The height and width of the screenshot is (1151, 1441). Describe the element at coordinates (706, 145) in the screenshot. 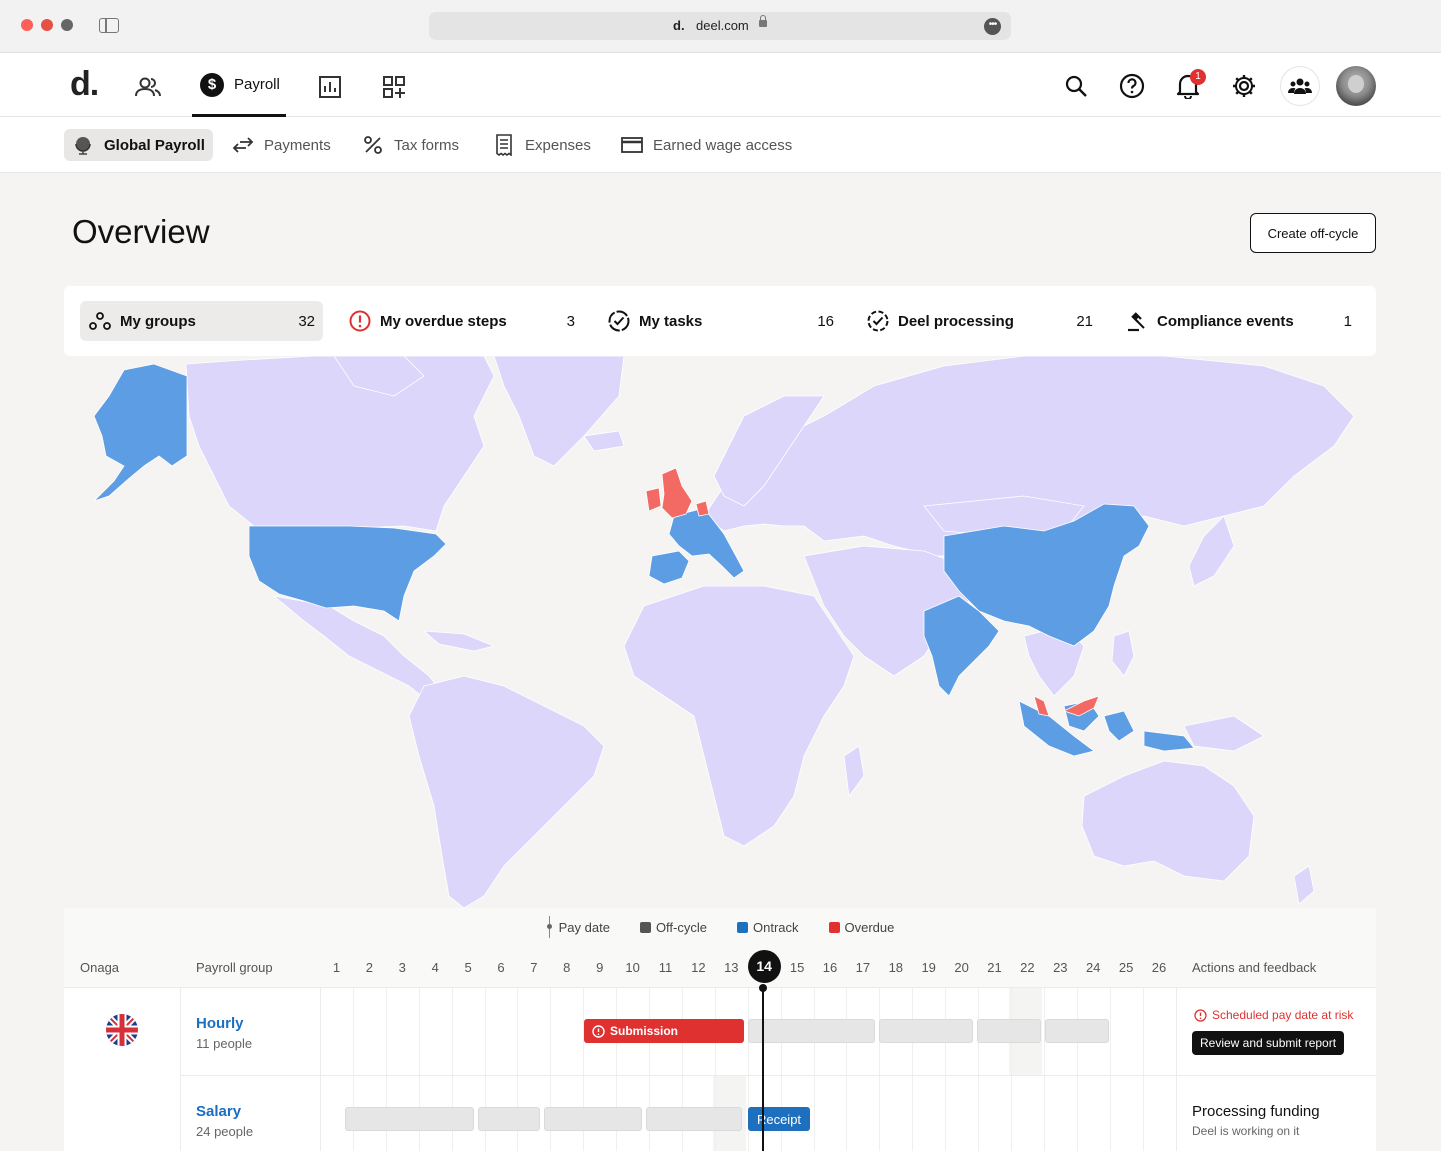

I see `subnav-earned-wage-access: Earned wage access` at that location.